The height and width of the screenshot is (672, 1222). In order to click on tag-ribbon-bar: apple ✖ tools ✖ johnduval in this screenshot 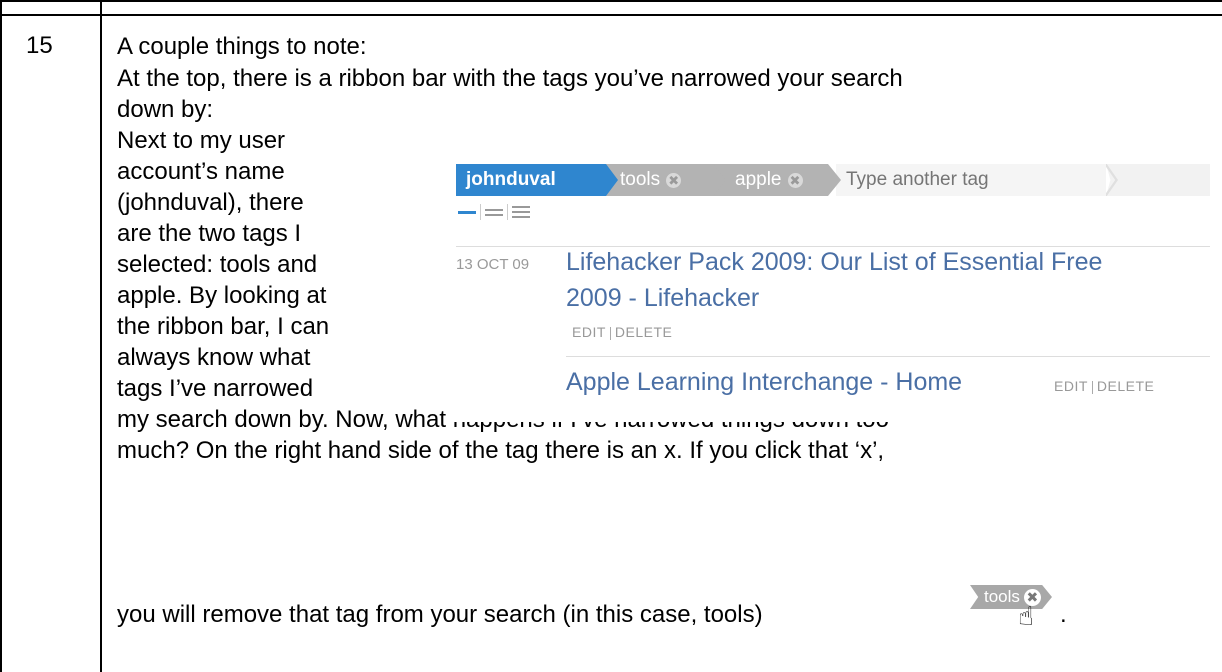, I will do `click(833, 180)`.